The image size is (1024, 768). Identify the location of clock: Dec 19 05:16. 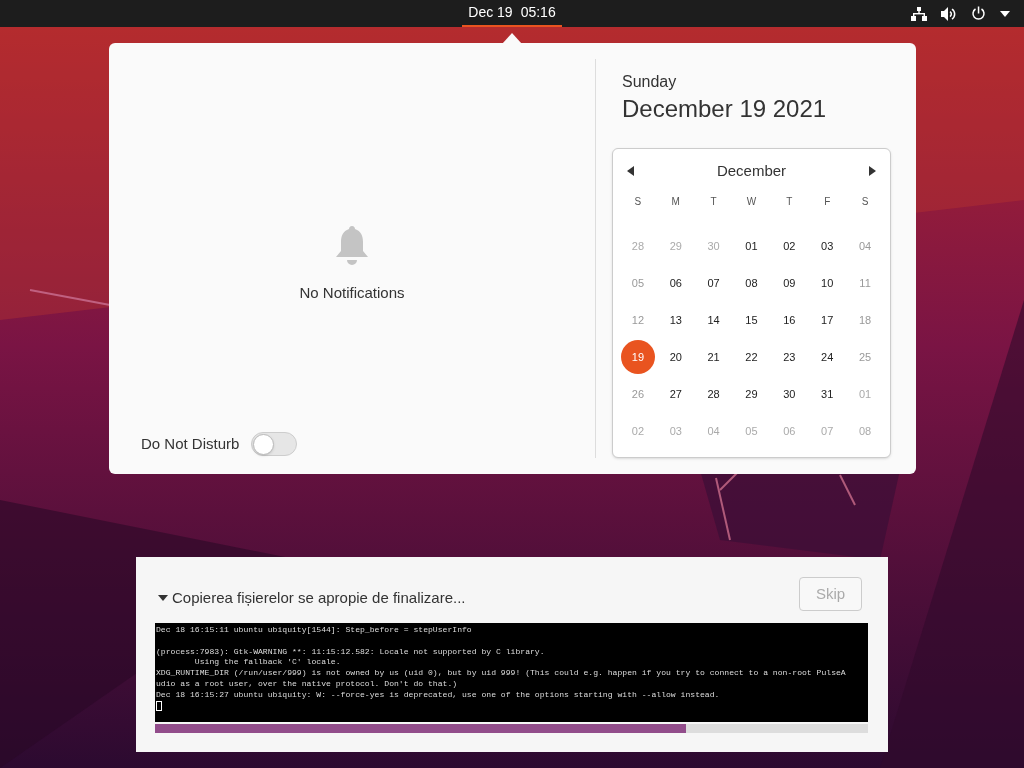
(512, 13).